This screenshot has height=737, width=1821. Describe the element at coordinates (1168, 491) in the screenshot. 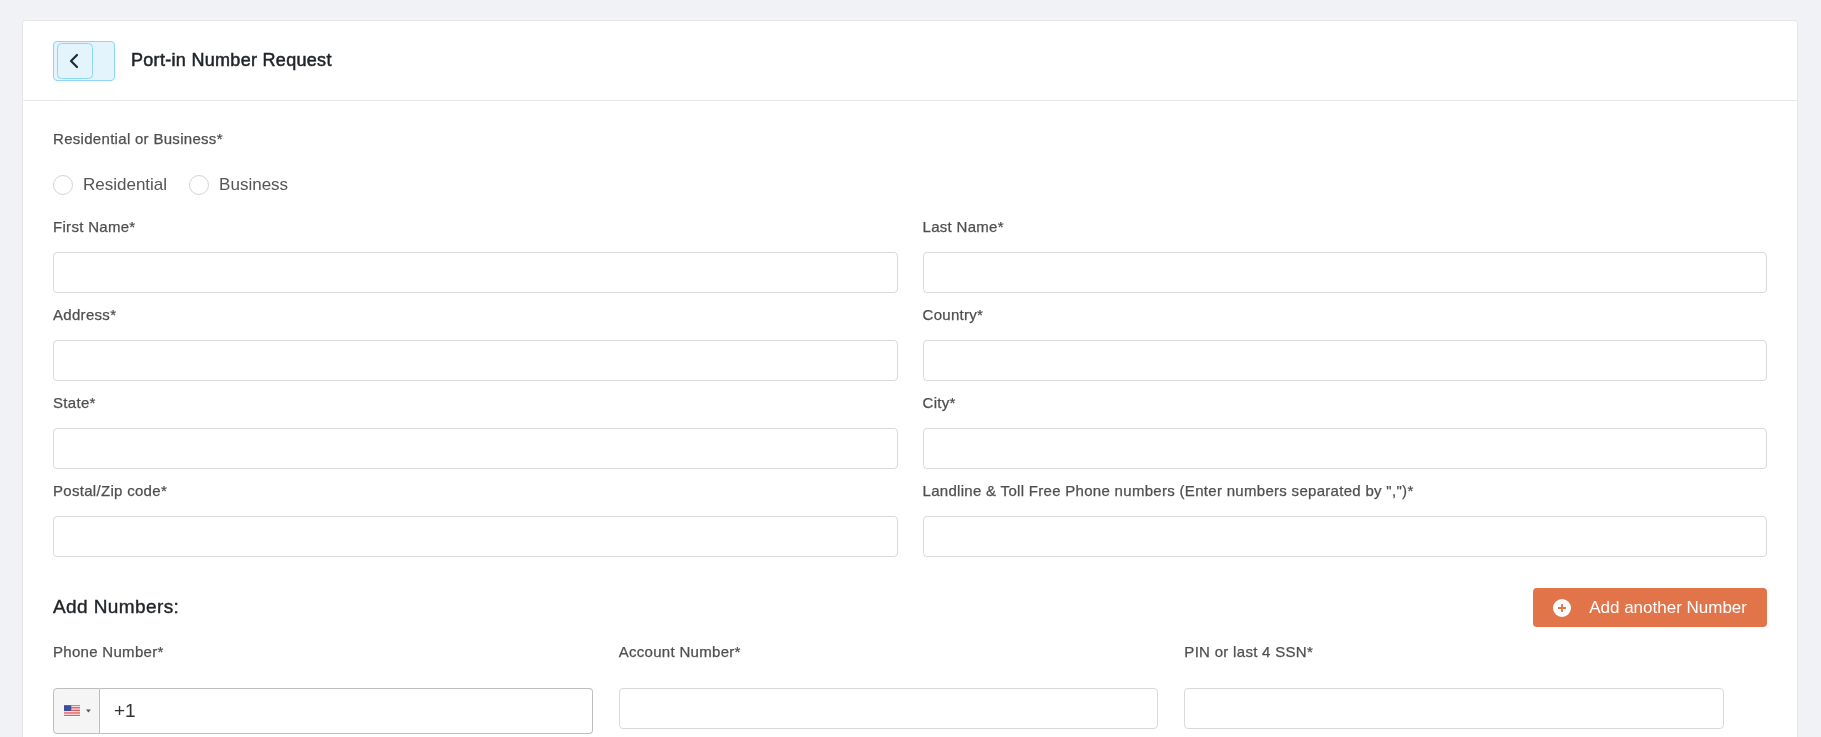

I see `field-label: Landline & Toll Free Phone numbers (Enter numbers separated by ",")*` at that location.